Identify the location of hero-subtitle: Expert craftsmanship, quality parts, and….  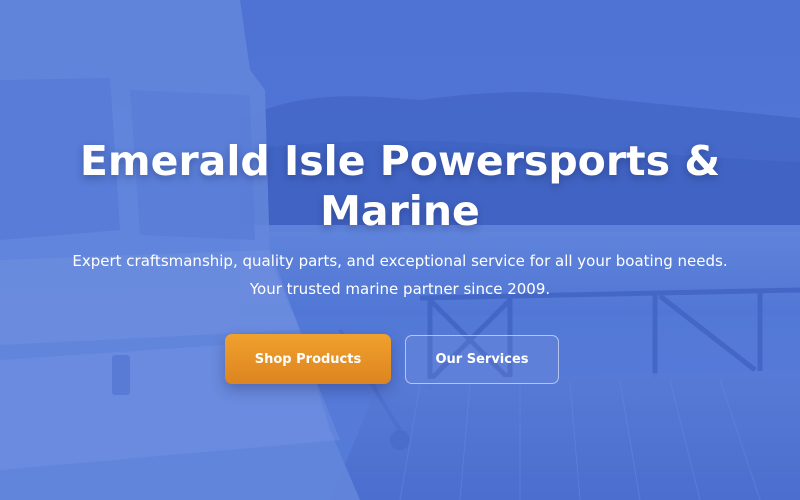
(400, 275).